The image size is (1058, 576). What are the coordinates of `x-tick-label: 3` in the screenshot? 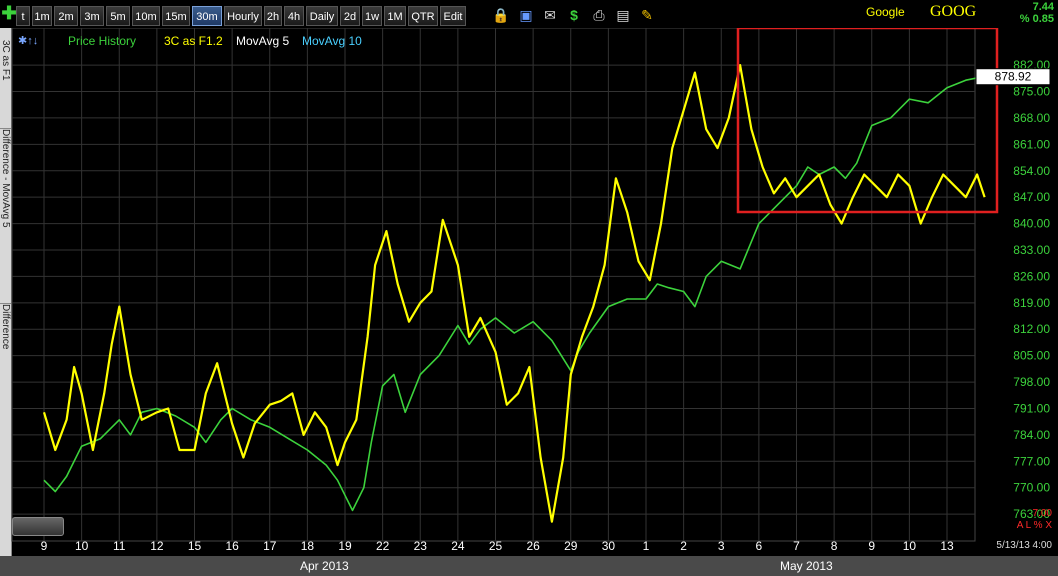 It's located at (721, 546).